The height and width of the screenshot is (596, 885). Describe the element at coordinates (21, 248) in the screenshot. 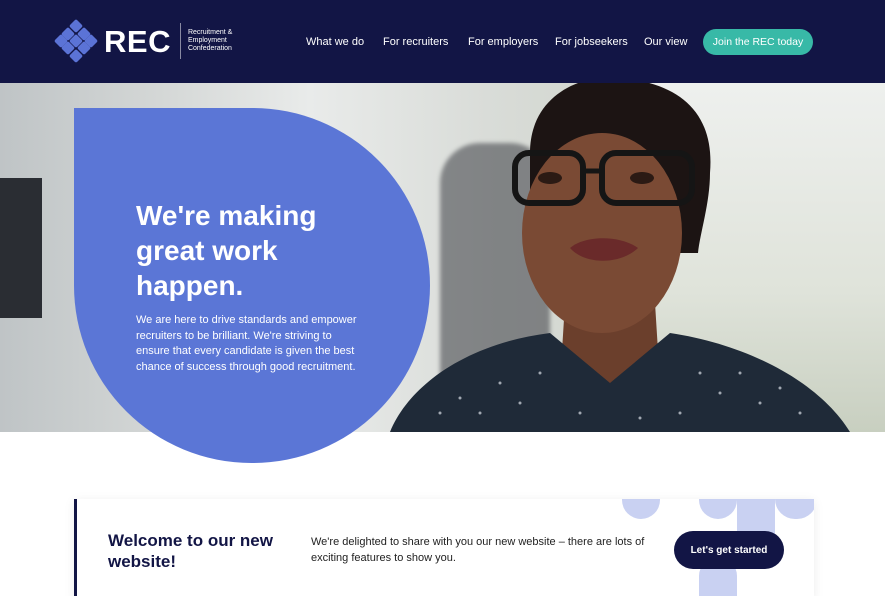

I see `hero-bg-dark-panel` at that location.